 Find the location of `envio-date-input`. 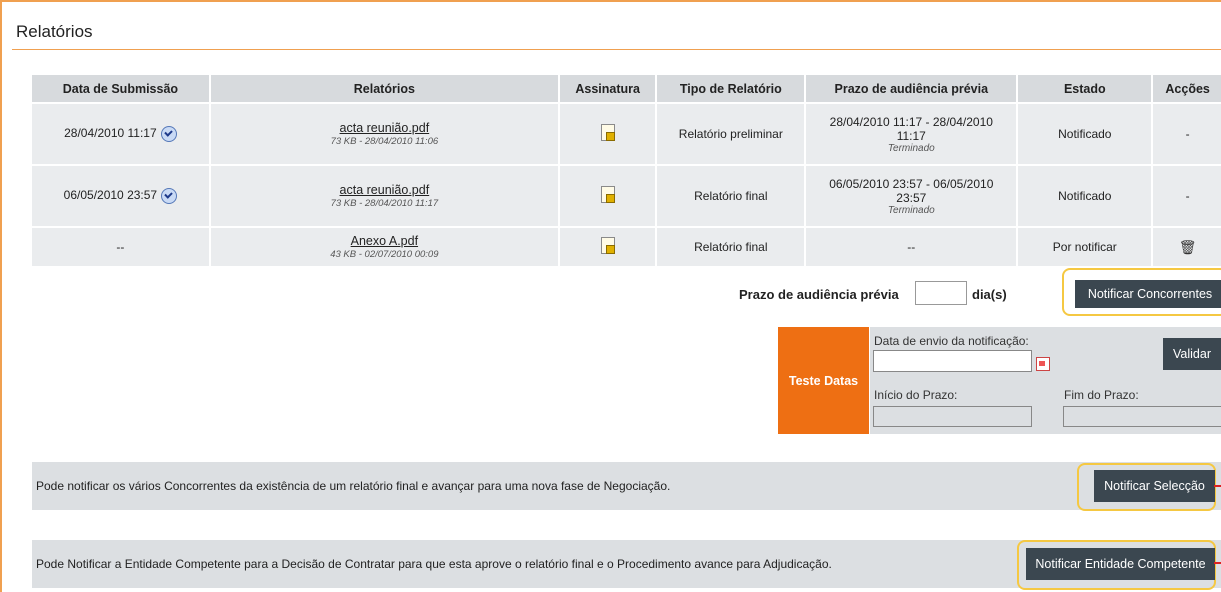

envio-date-input is located at coordinates (952, 361).